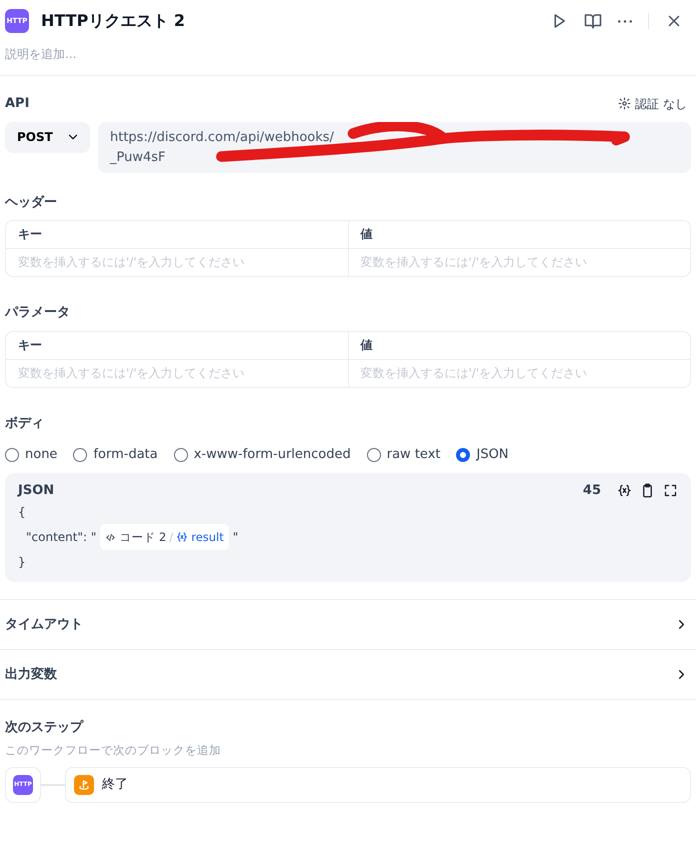 This screenshot has height=844, width=696. I want to click on radio-label: raw text, so click(413, 455).